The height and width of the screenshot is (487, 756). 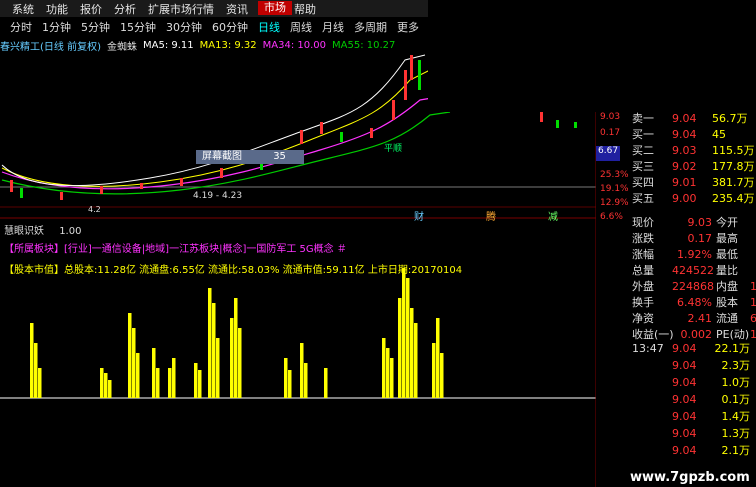 I want to click on period-more-button: 更多, so click(x=408, y=27).